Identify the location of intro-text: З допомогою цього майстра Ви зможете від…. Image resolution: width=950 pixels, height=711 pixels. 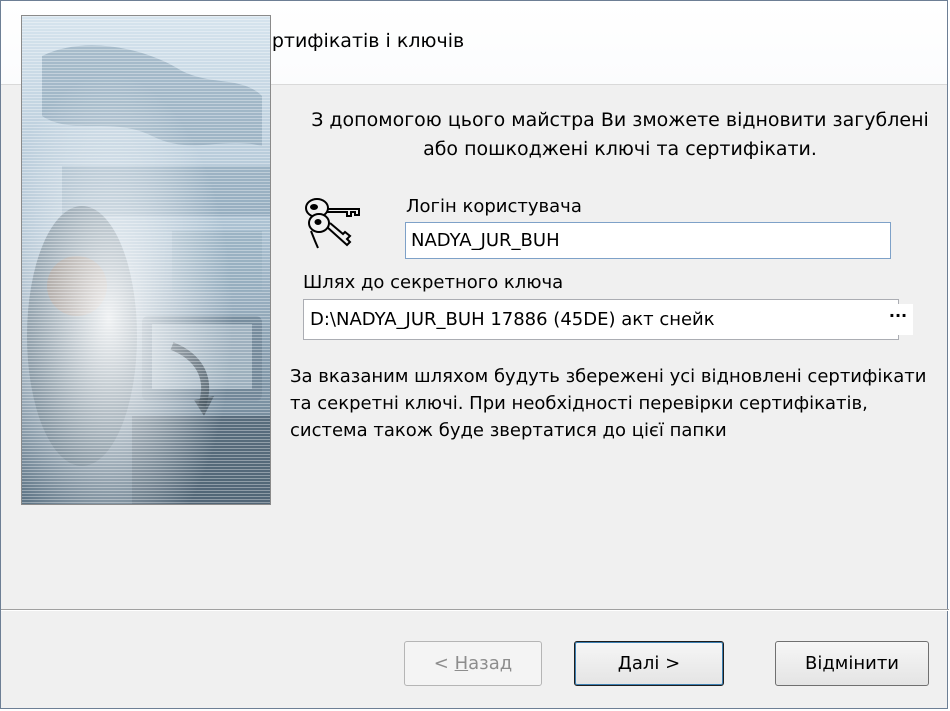
(620, 134).